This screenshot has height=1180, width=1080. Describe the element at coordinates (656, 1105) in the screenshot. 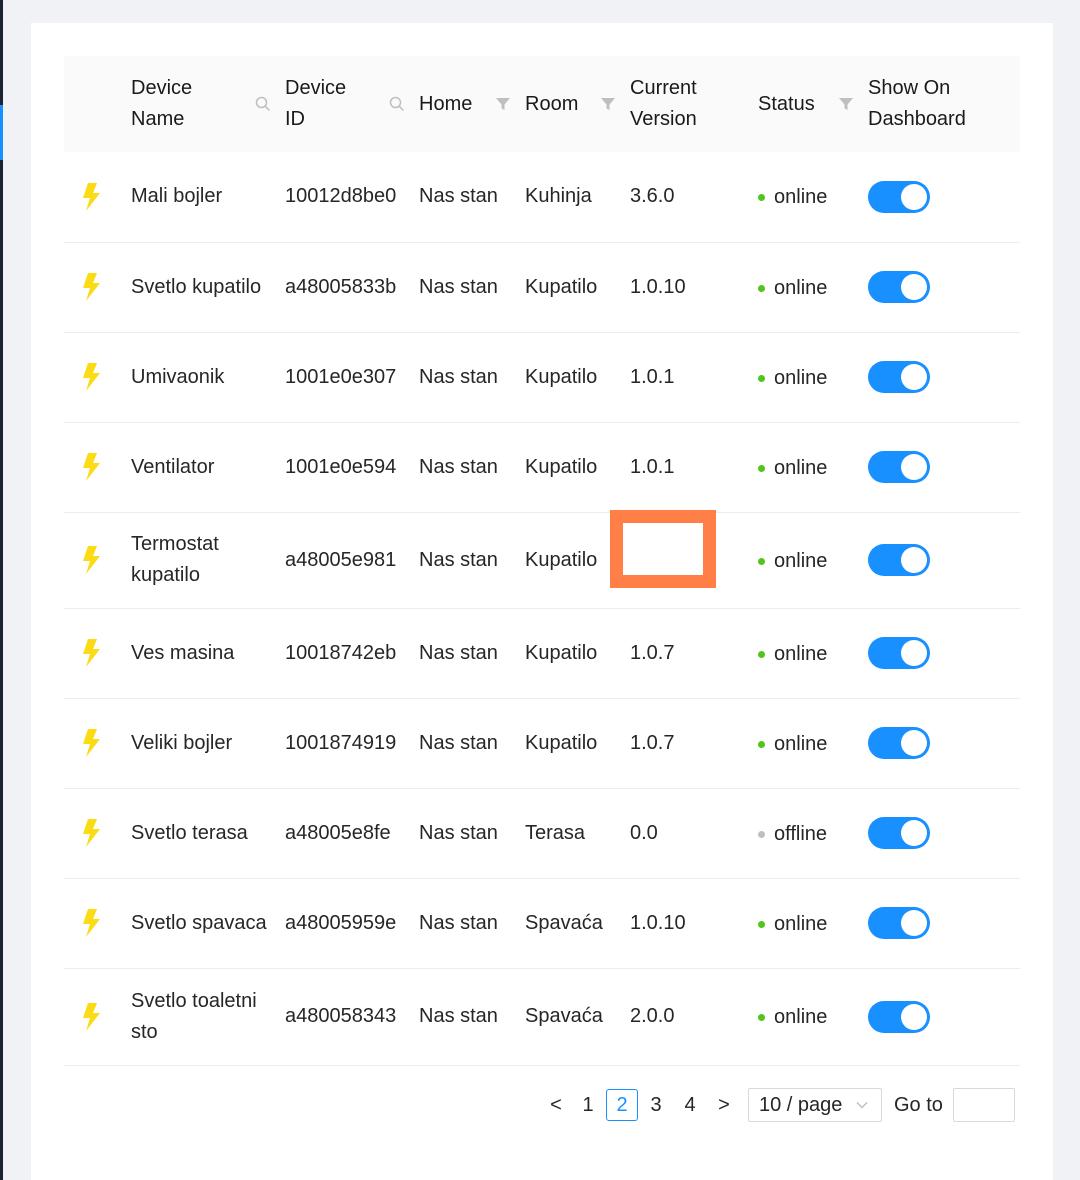

I see `page-3-button: 3` at that location.